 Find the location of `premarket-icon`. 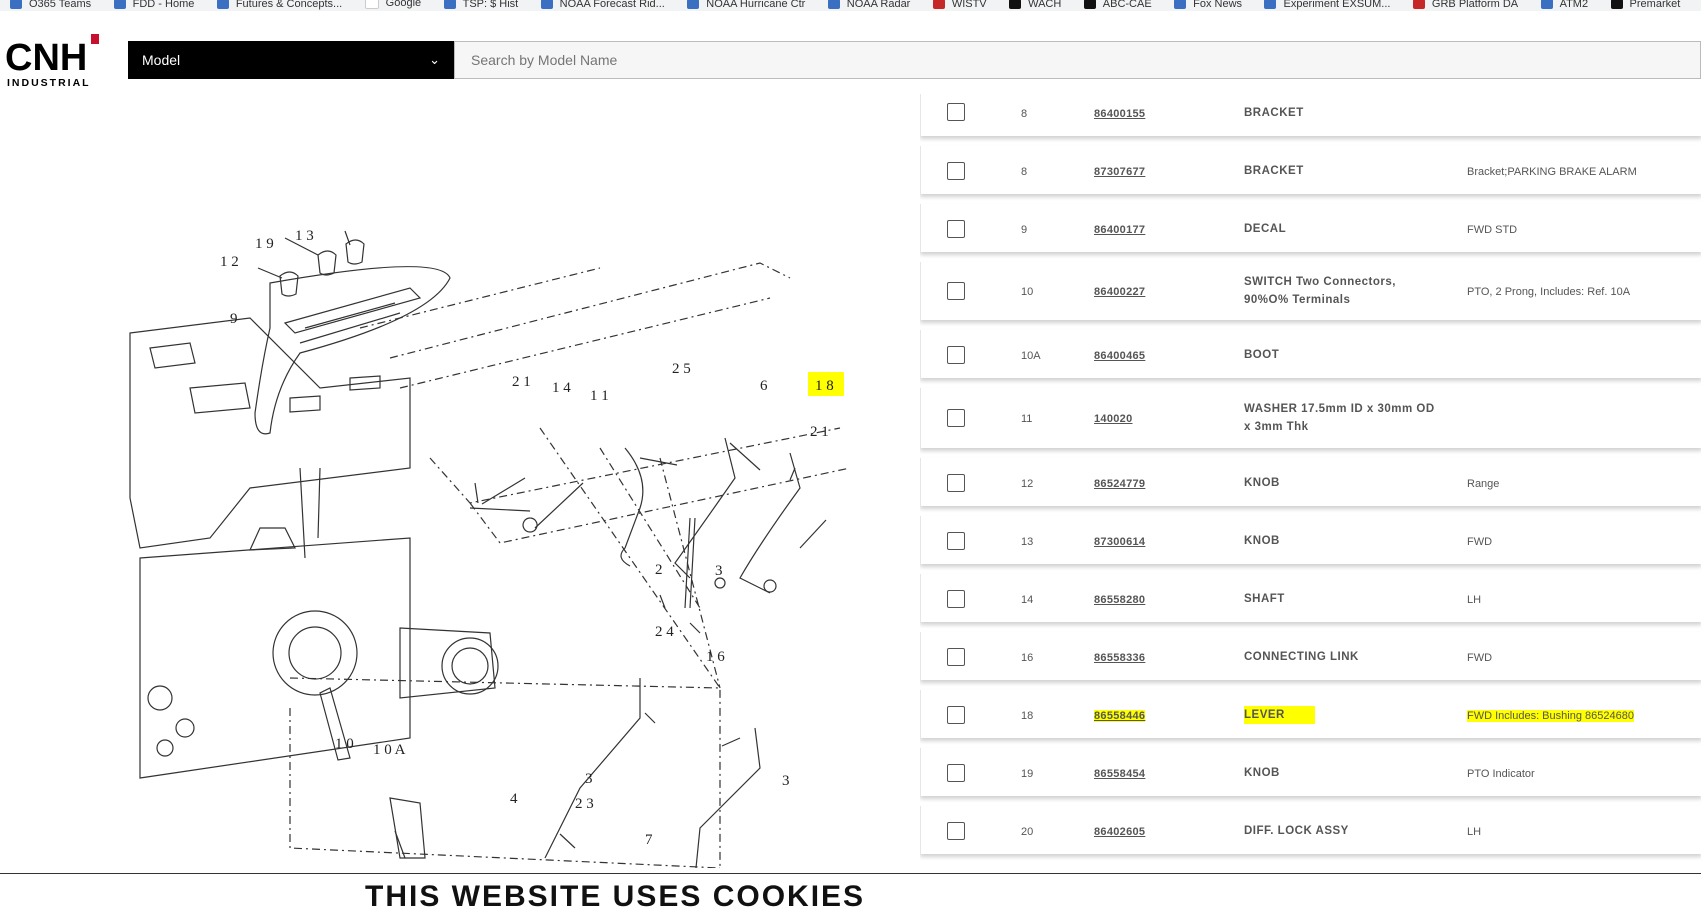

premarket-icon is located at coordinates (1616, 4).